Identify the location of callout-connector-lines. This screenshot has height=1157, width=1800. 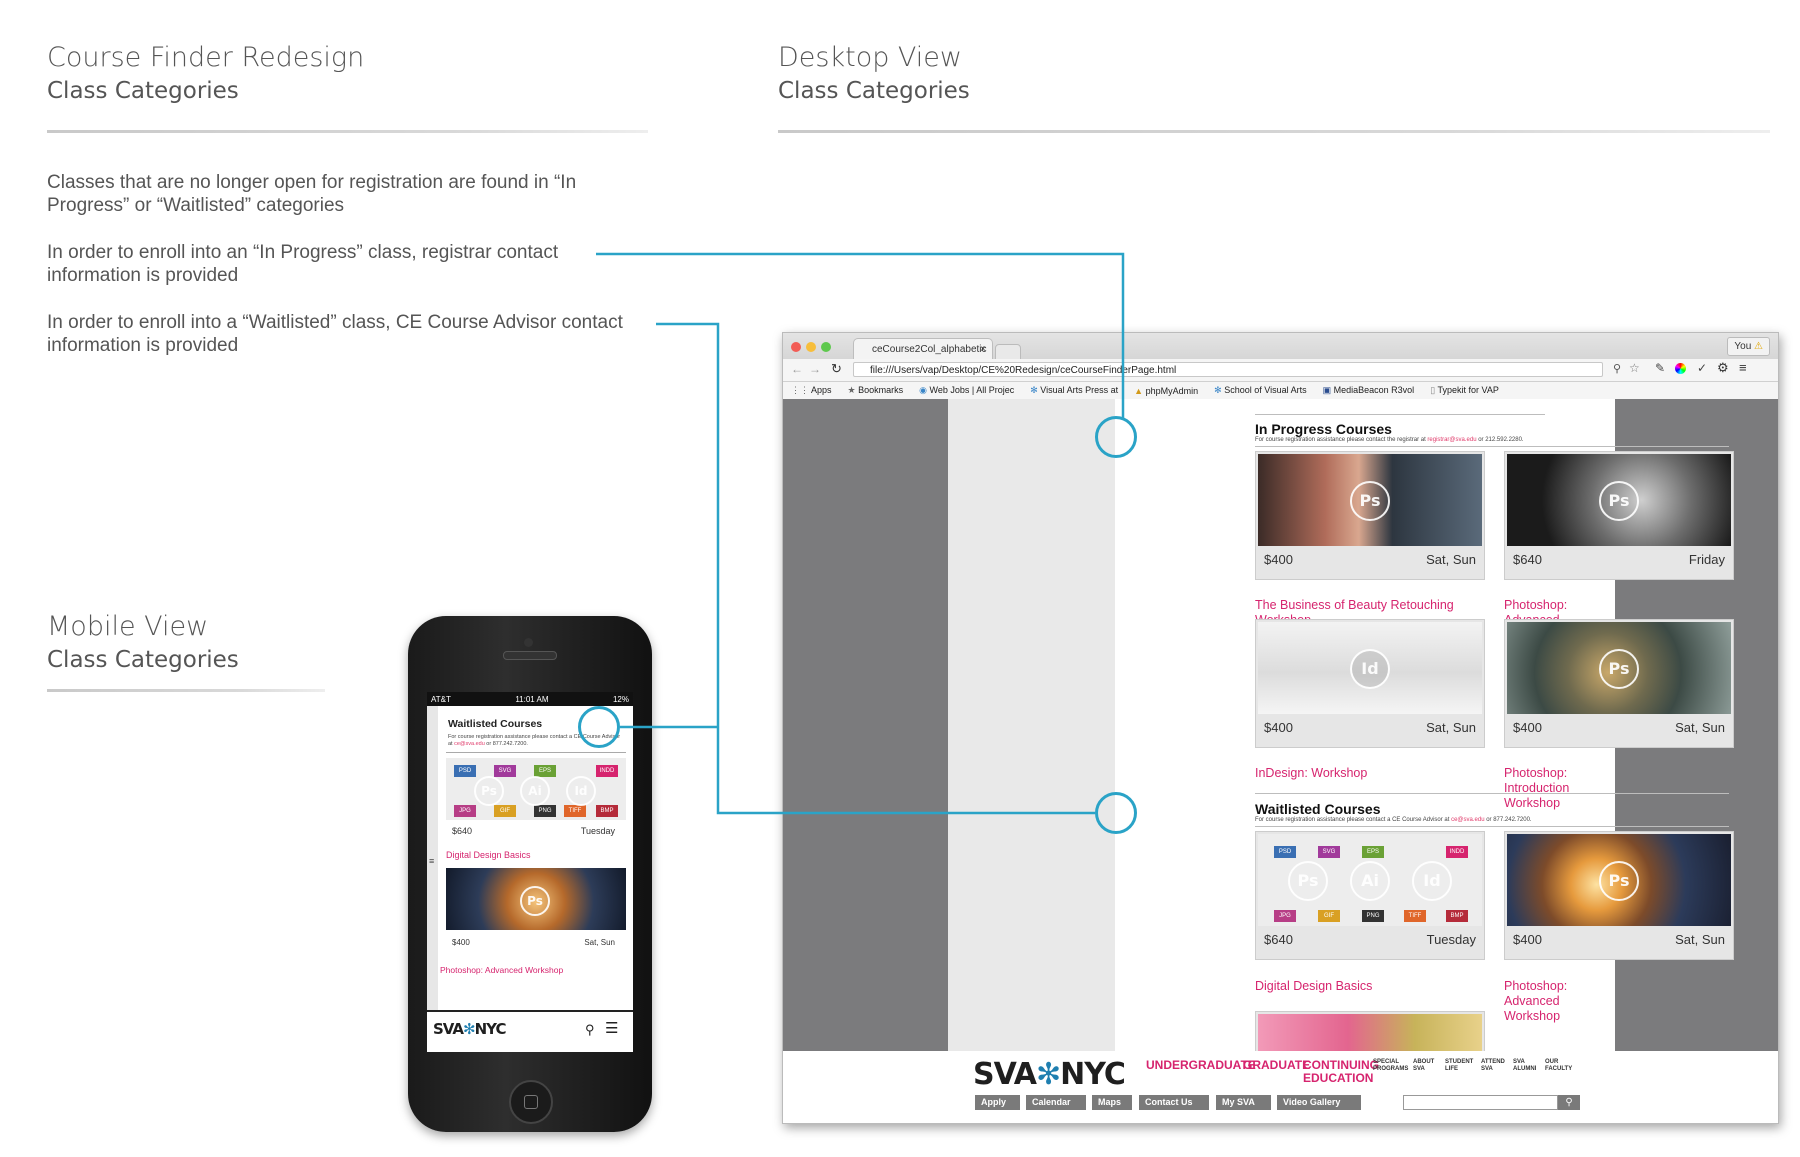
(860, 533).